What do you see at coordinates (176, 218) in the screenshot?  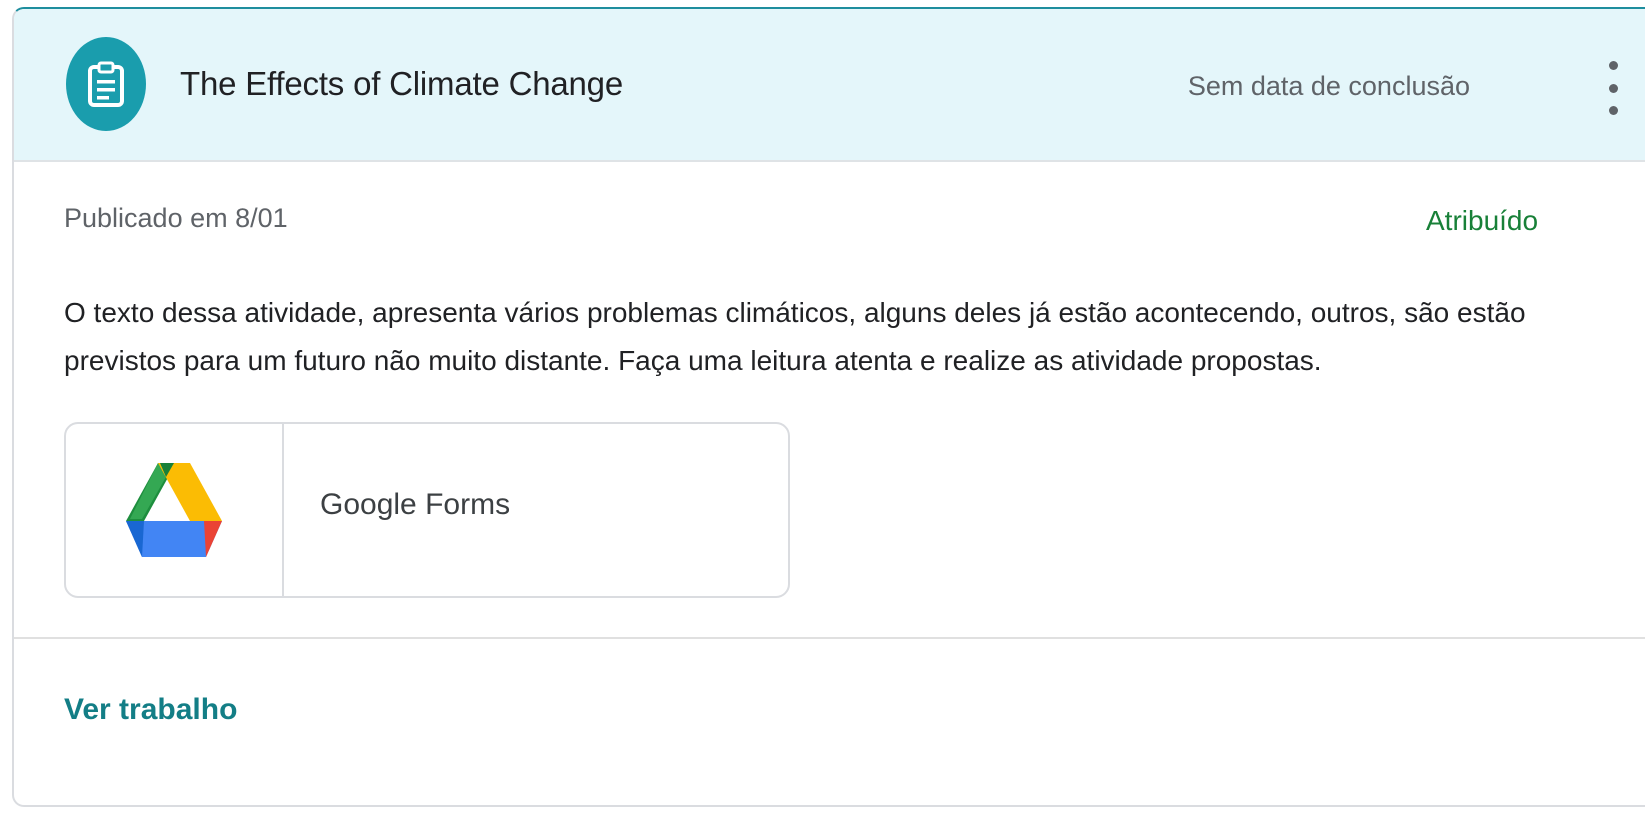 I see `published-date: Publicado em 8/01` at bounding box center [176, 218].